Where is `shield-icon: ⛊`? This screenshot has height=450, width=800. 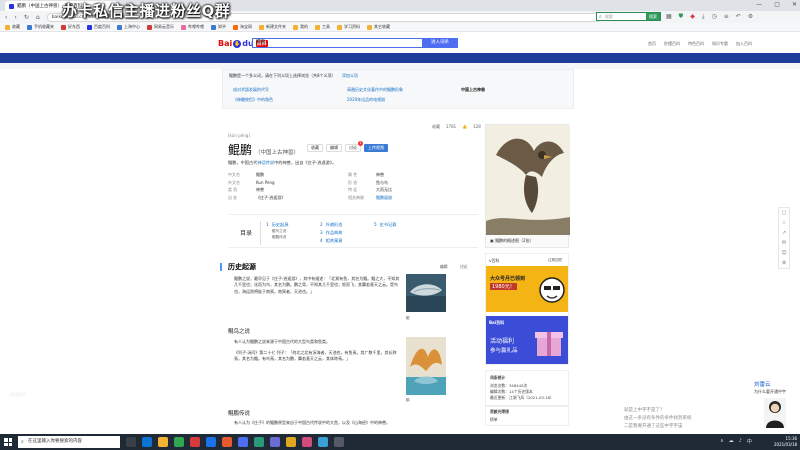
shield-icon: ⛊ is located at coordinates (681, 17).